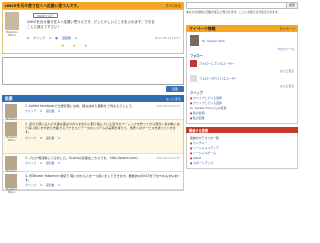 Image resolution: width=320 pixels, height=243 pixels. What do you see at coordinates (167, 38) in the screenshot?
I see `question-date: 2011-05-13 14:37` at bounding box center [167, 38].